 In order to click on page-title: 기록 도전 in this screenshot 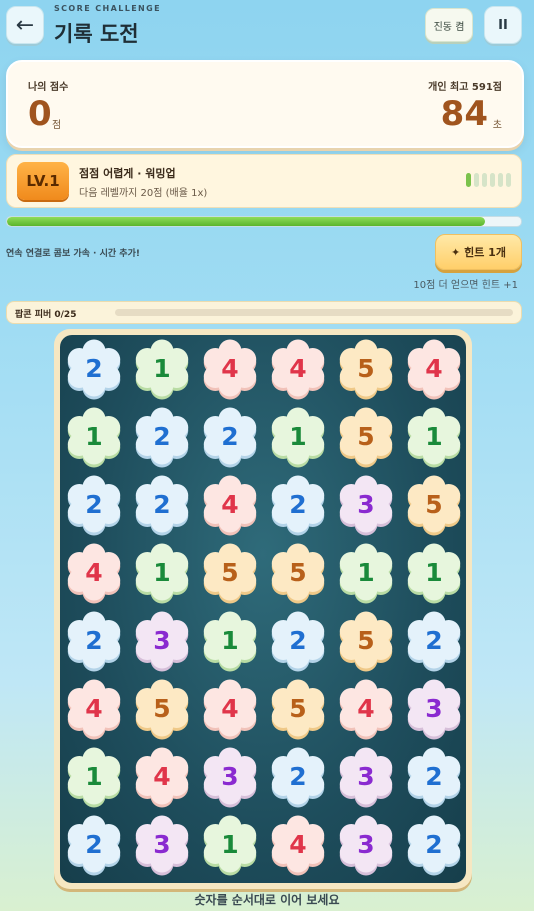, I will do `click(96, 34)`.